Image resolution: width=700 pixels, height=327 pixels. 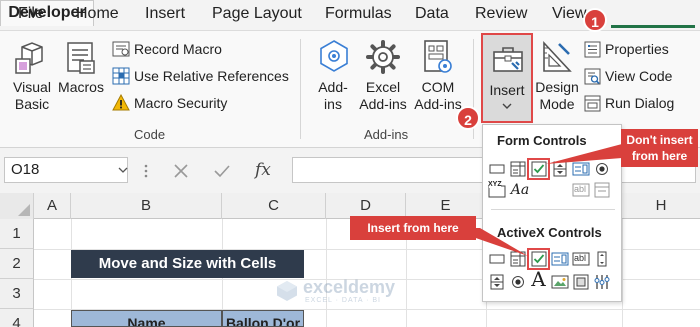 I want to click on record-macro-label: Record Macro, so click(x=178, y=49).